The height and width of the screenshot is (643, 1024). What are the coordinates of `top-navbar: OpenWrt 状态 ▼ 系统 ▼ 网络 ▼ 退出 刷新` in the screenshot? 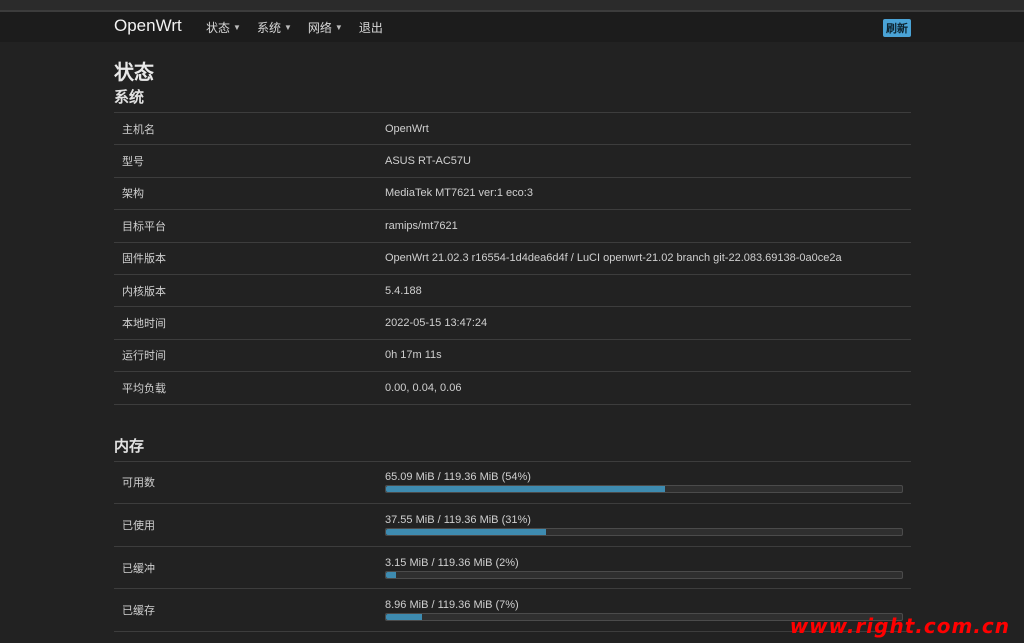 It's located at (512, 27).